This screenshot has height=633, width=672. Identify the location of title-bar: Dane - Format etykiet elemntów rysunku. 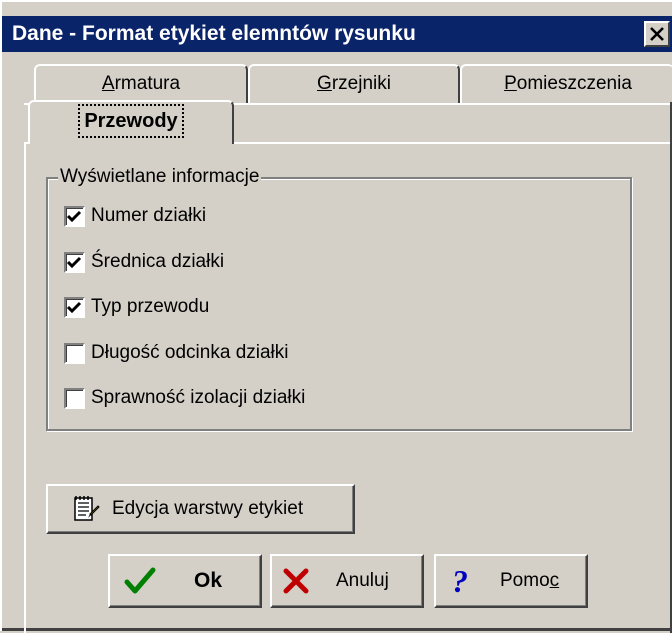
(337, 34).